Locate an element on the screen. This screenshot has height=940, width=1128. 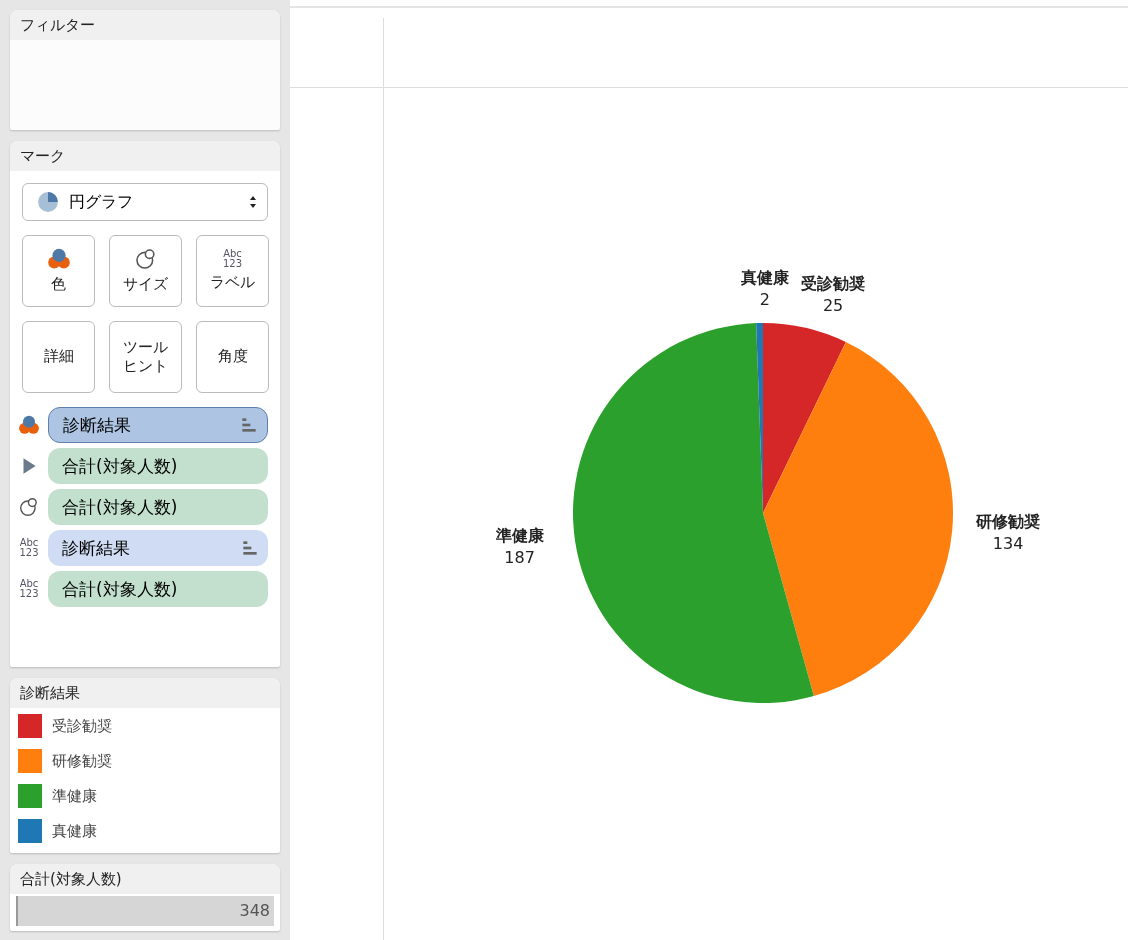
slice-label: 真健康 2 is located at coordinates (764, 289).